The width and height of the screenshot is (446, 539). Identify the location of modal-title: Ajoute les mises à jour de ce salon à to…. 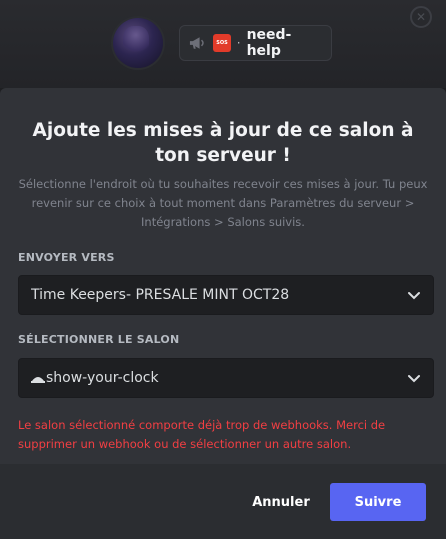
(223, 143).